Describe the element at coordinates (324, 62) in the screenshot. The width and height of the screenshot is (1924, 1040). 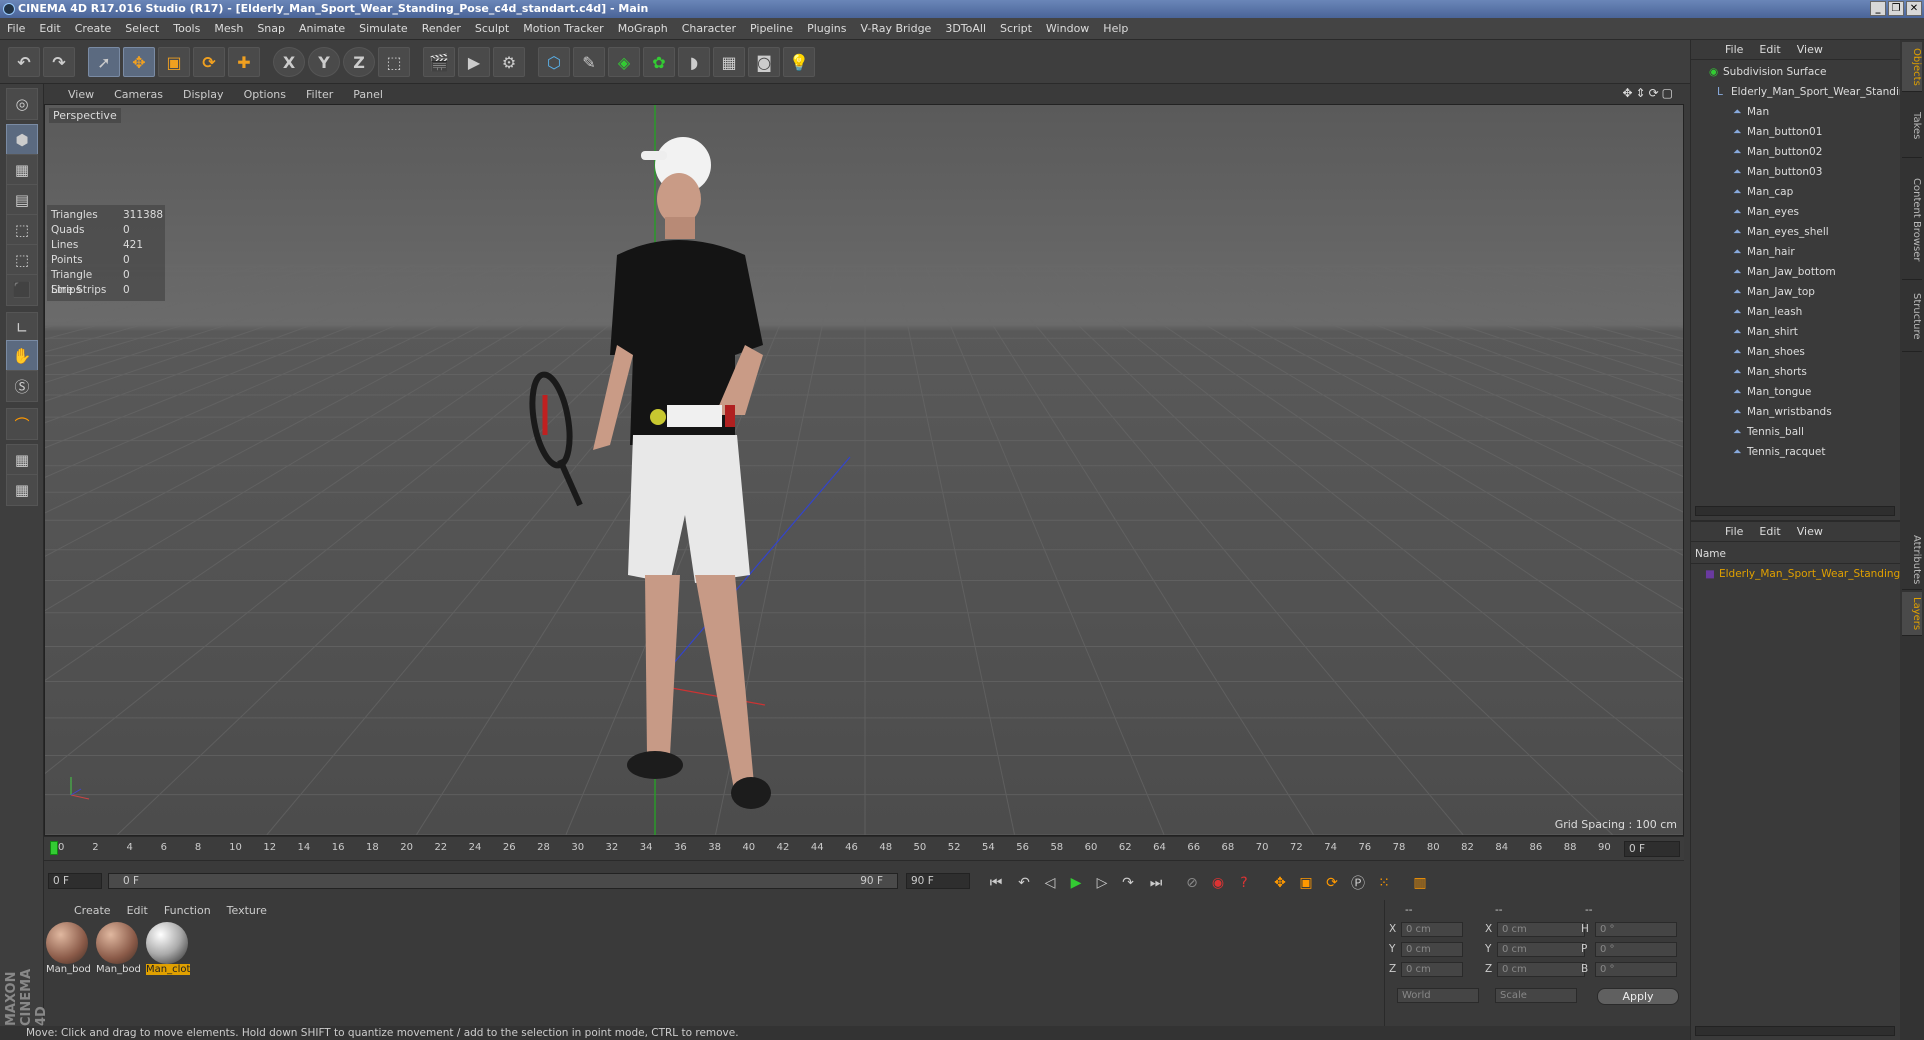
I see `y-axis-icon: Y` at that location.